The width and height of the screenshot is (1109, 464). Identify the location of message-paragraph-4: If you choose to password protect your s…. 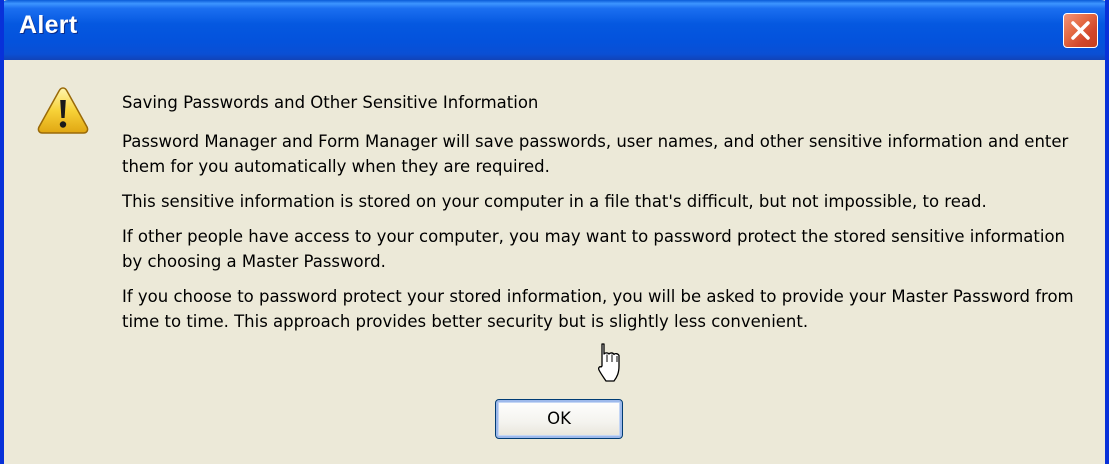
(598, 309).